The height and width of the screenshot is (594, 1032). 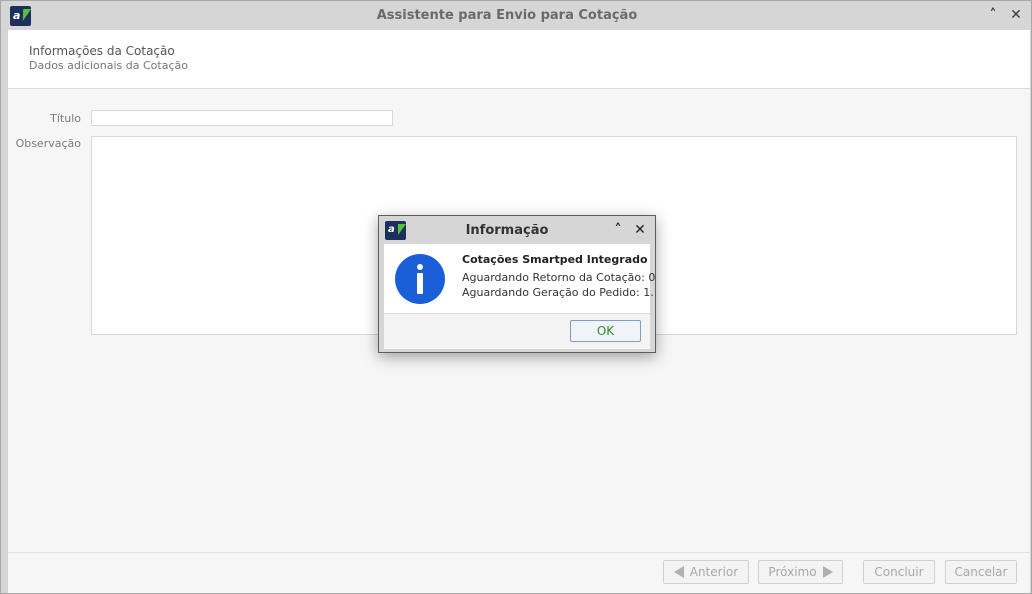 I want to click on dialog-minimize-button: ˄, so click(x=618, y=230).